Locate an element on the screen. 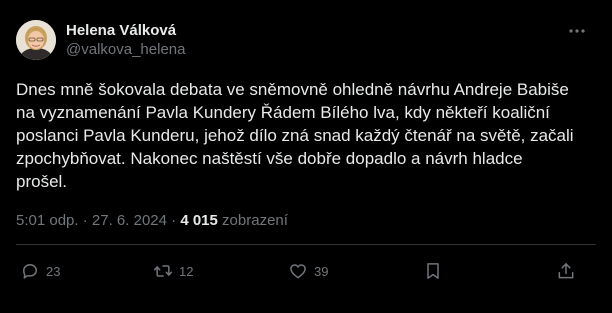 The width and height of the screenshot is (612, 313). reply-button: 23 is located at coordinates (40, 271).